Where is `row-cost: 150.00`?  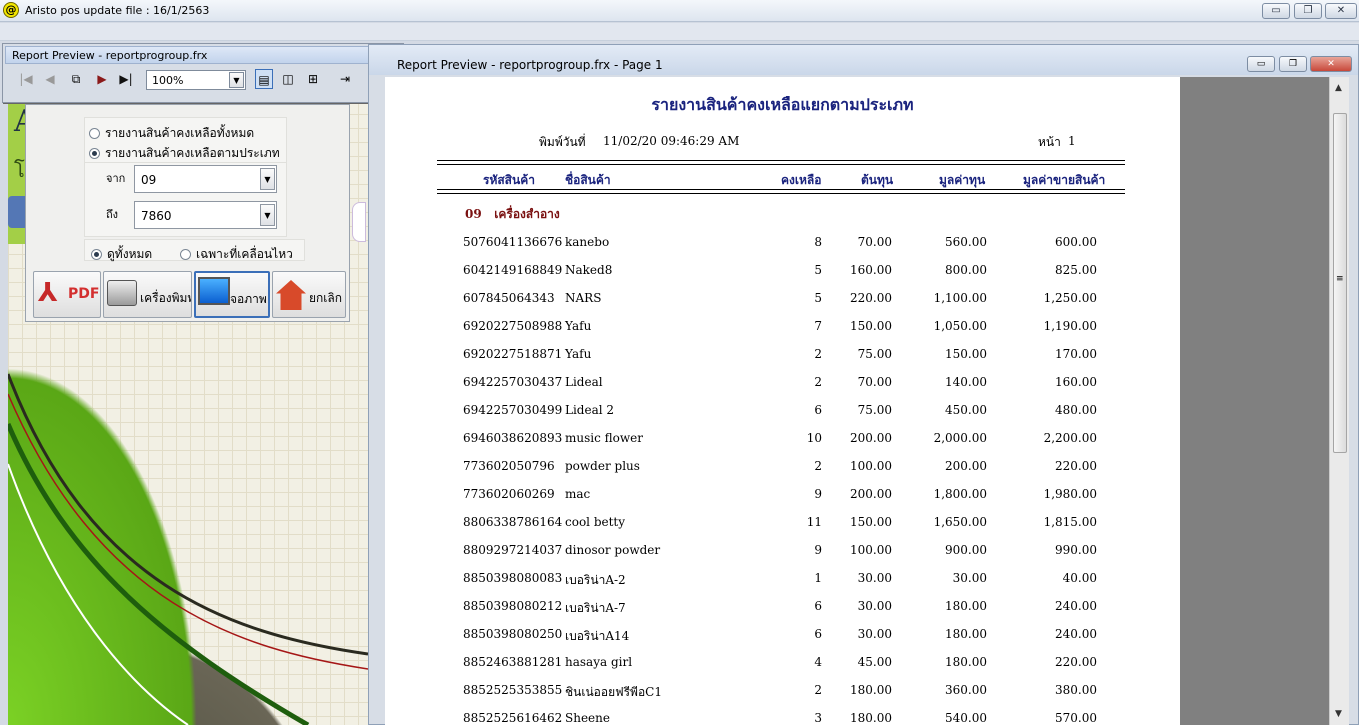 row-cost: 150.00 is located at coordinates (871, 326).